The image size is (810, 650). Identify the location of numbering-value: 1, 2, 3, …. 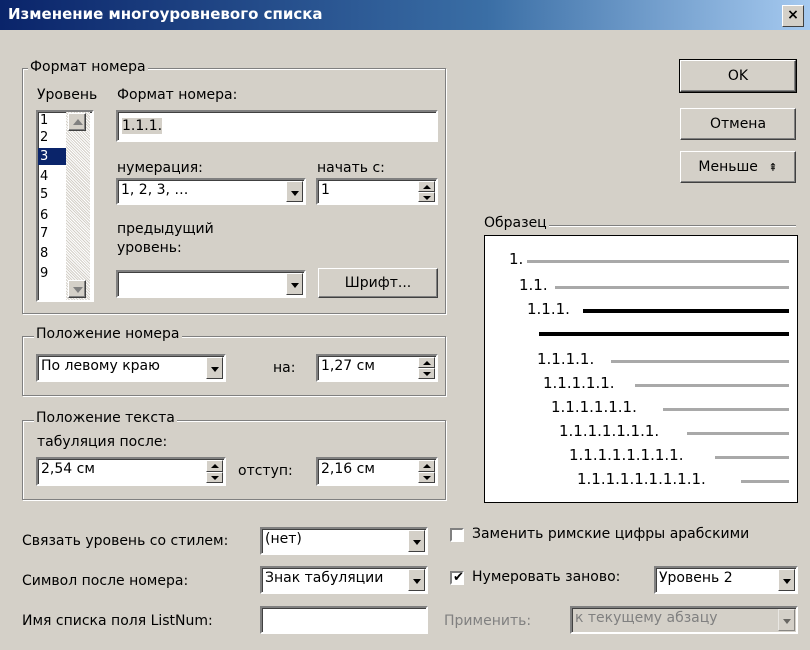
(155, 190).